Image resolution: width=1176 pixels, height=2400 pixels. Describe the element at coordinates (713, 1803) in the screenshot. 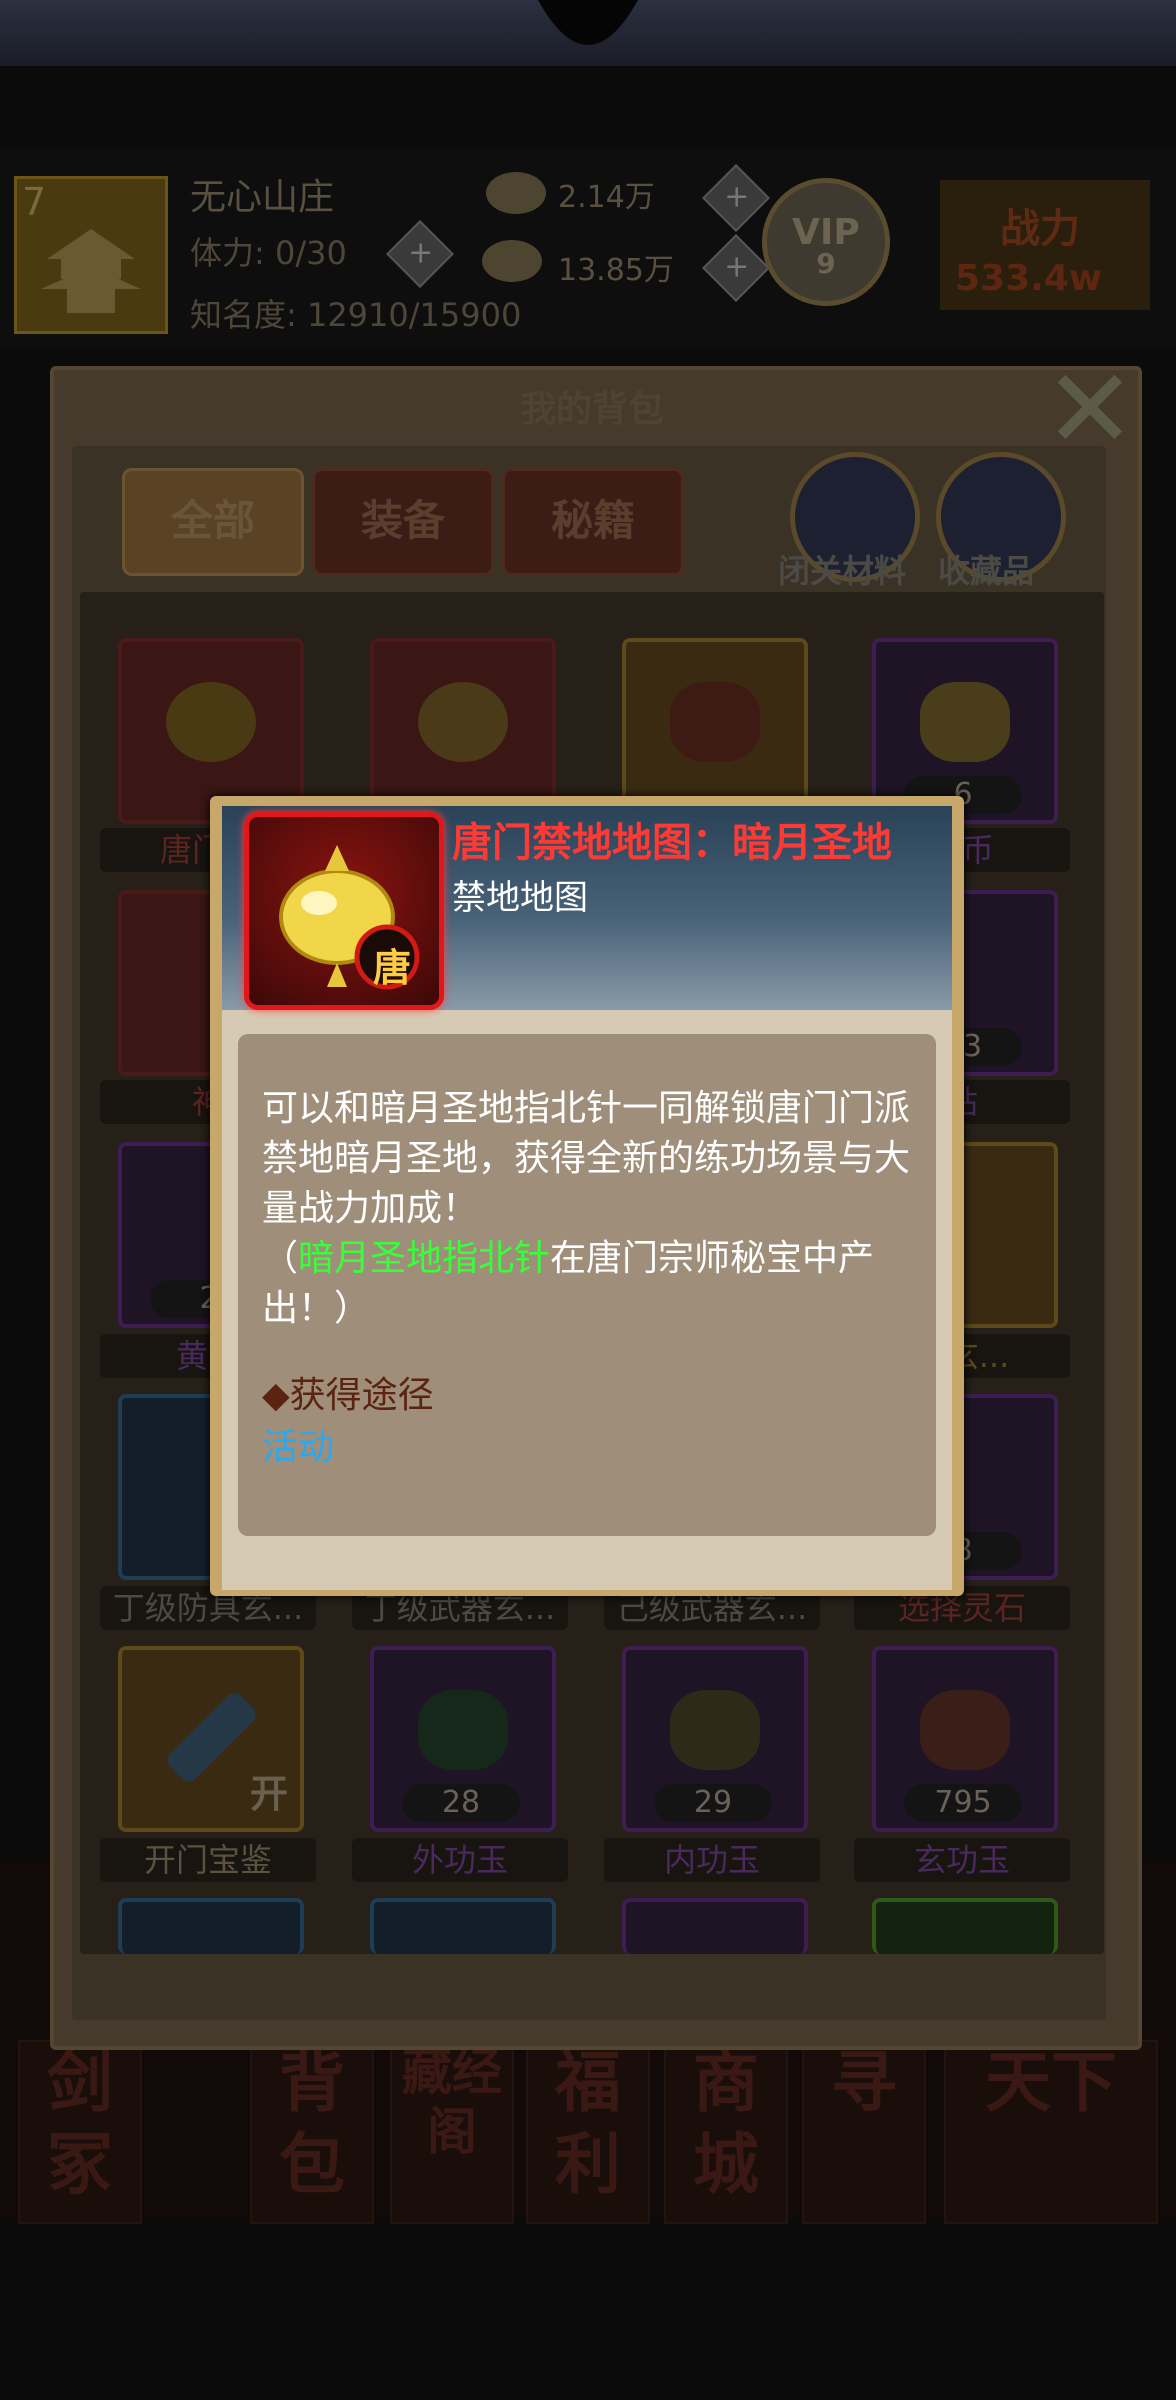

I see `item-count: 29` at that location.